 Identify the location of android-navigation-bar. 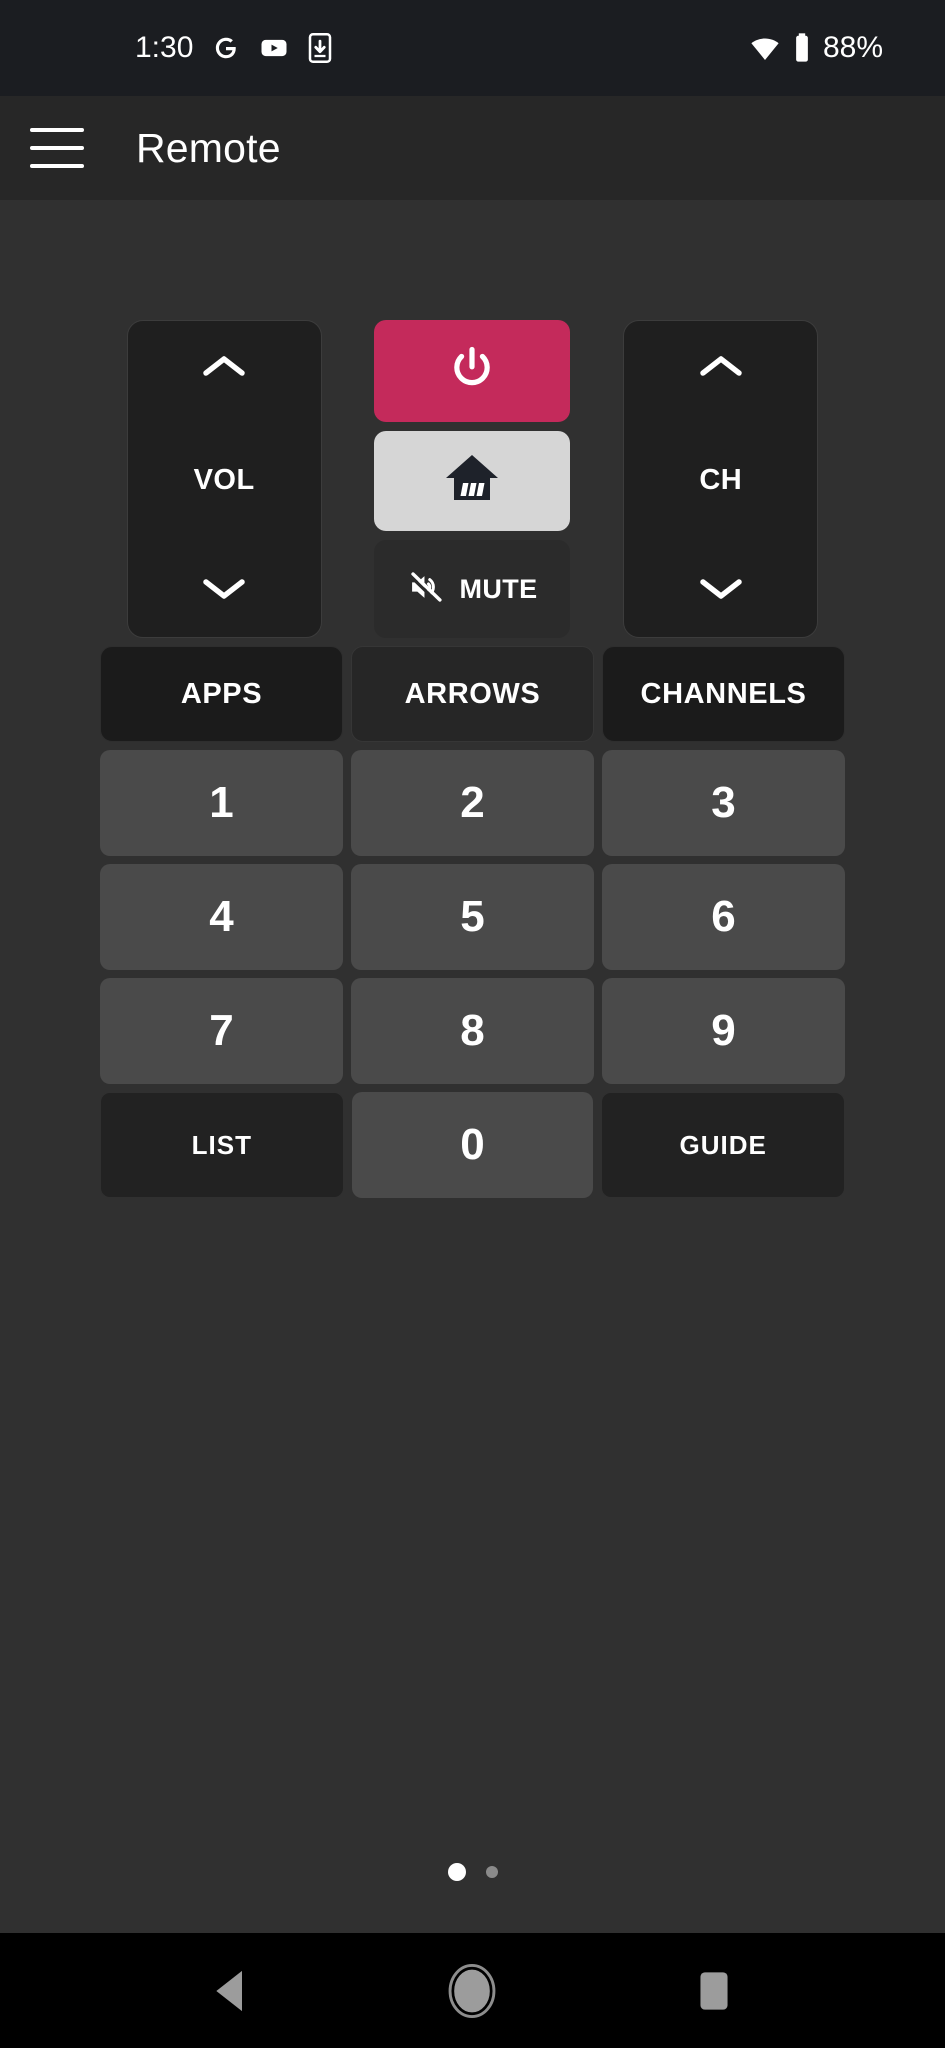
(472, 1990).